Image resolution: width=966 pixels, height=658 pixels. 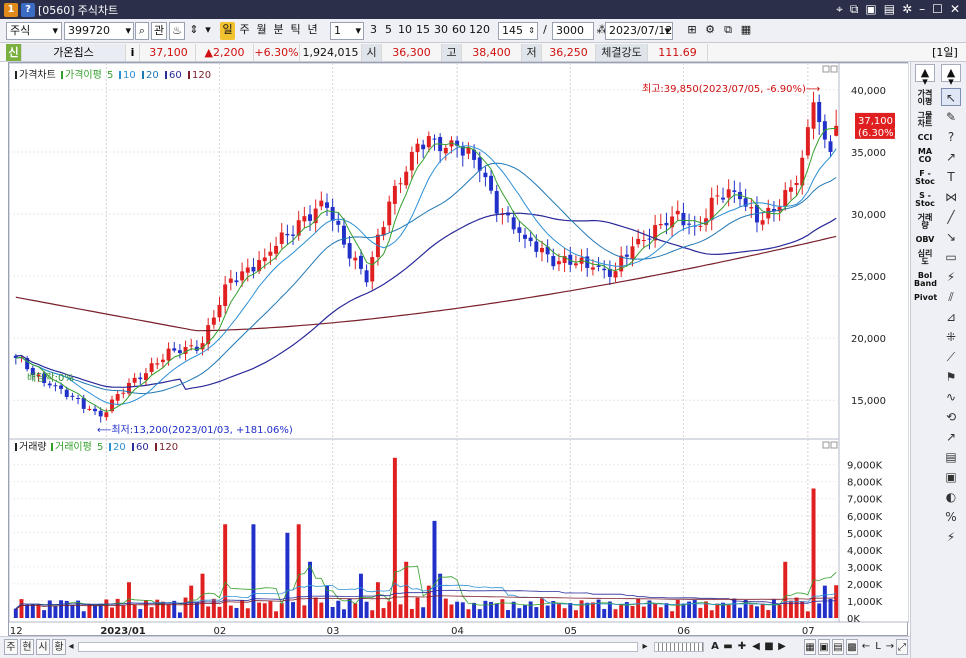 I want to click on trend-icon: ↗, so click(x=951, y=157).